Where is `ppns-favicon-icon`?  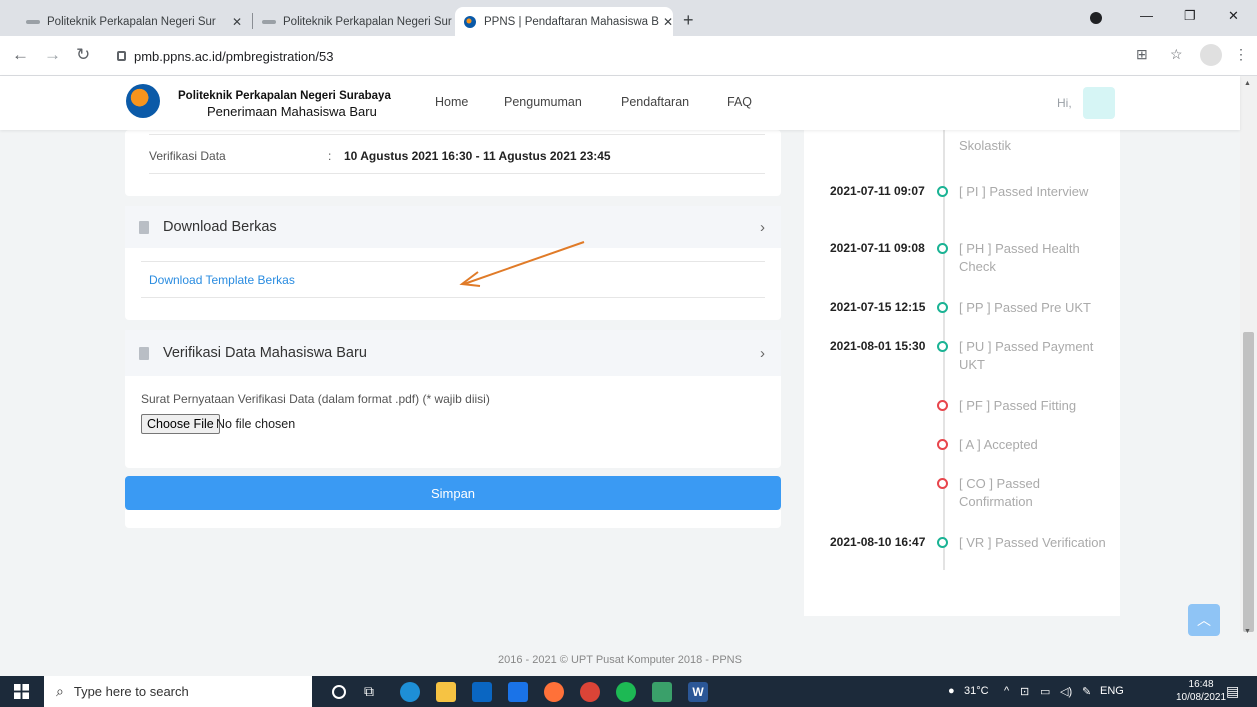 ppns-favicon-icon is located at coordinates (470, 21).